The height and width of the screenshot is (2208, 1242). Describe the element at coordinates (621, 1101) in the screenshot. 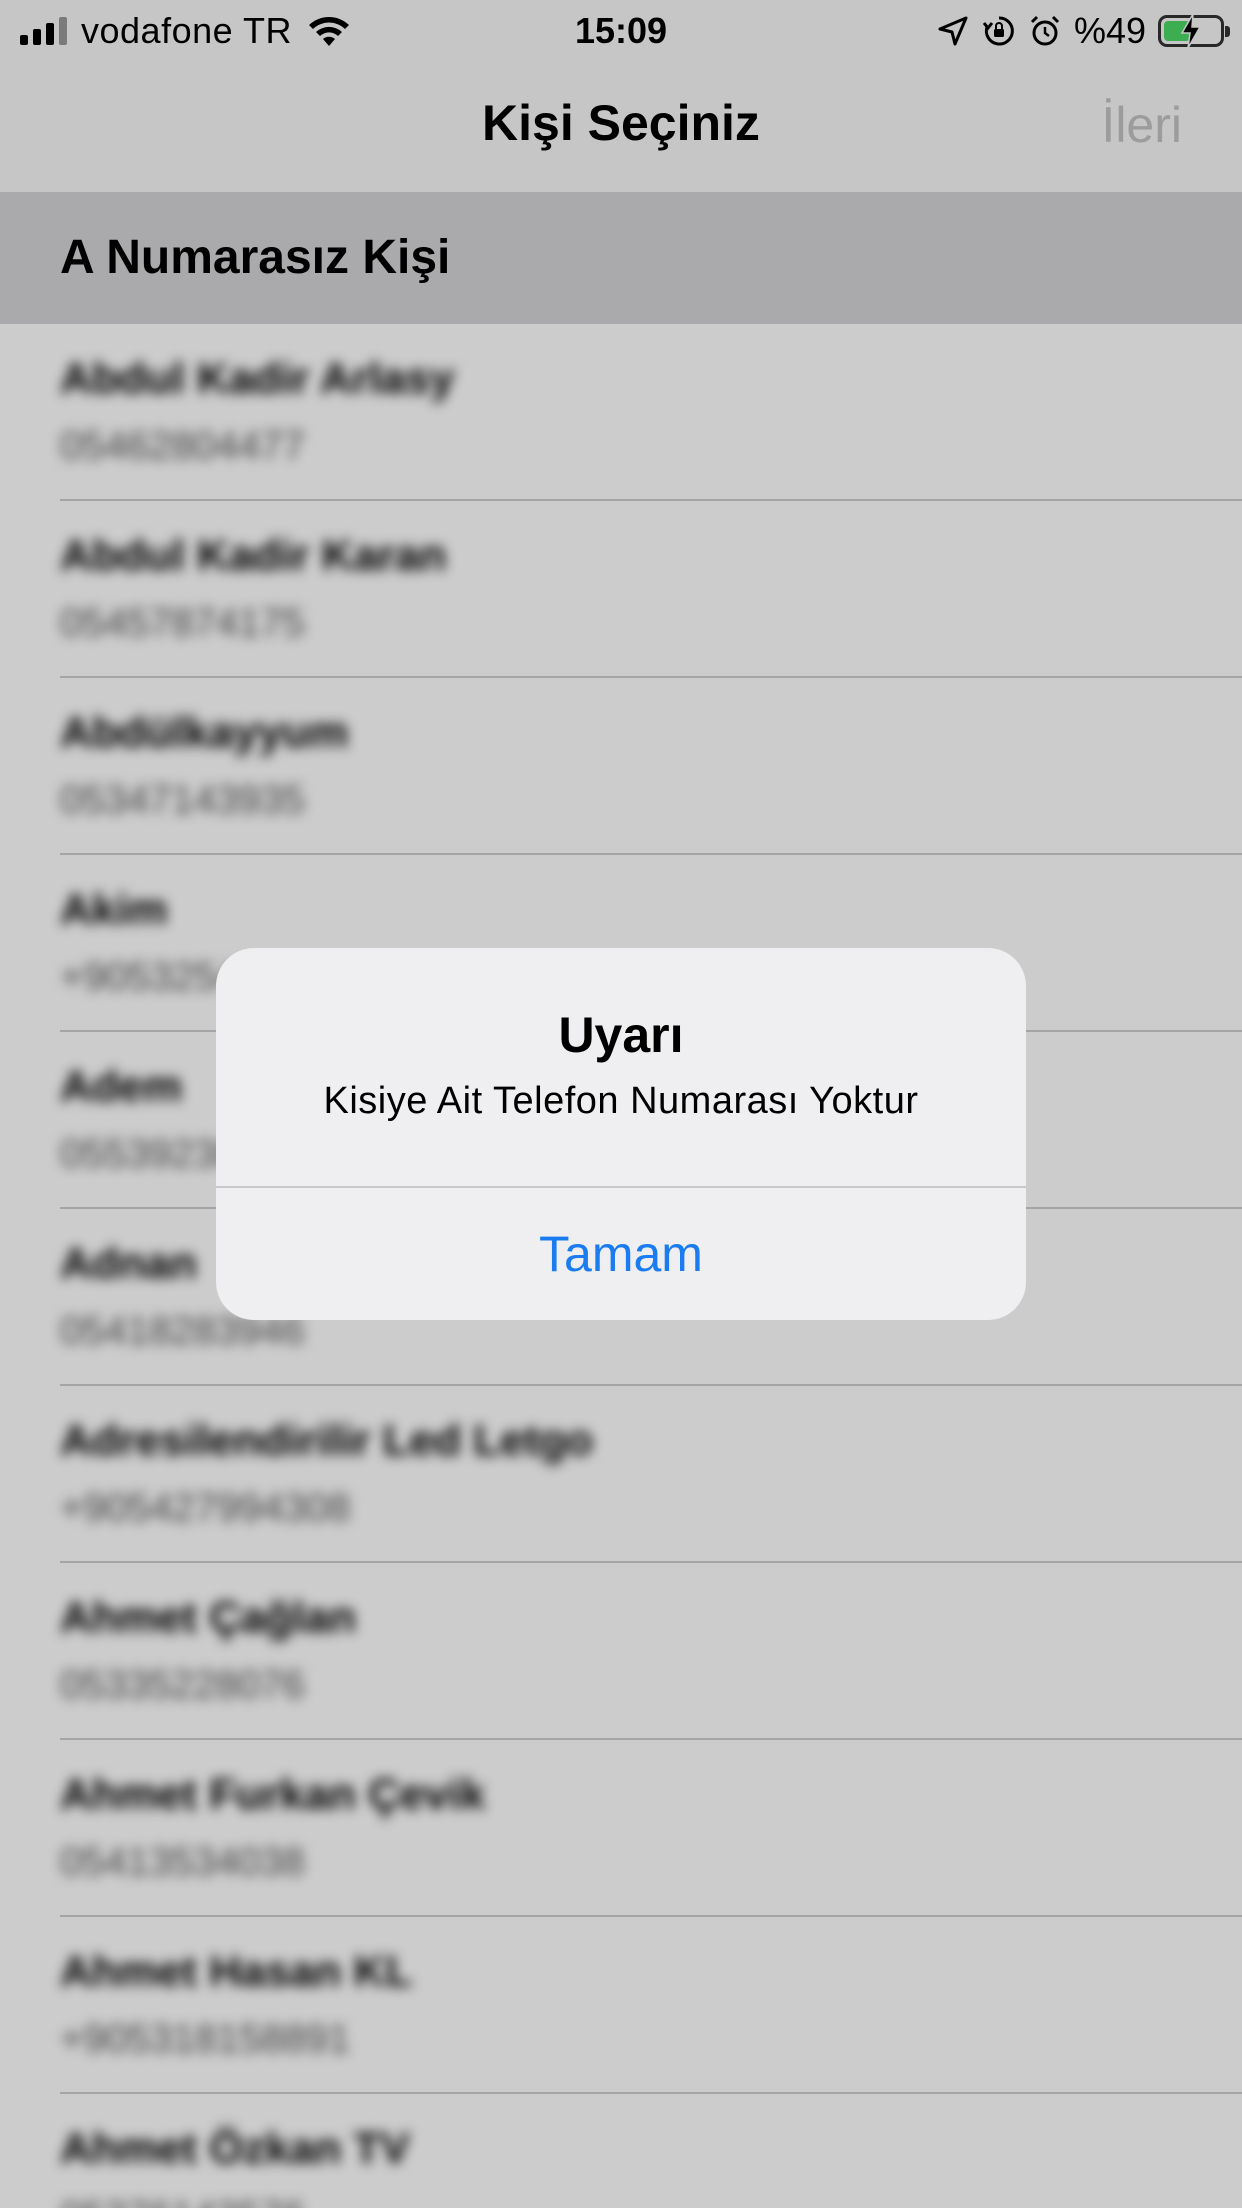

I see `alert-message: Kisiye Ait Telefon Numarası Yoktur` at that location.